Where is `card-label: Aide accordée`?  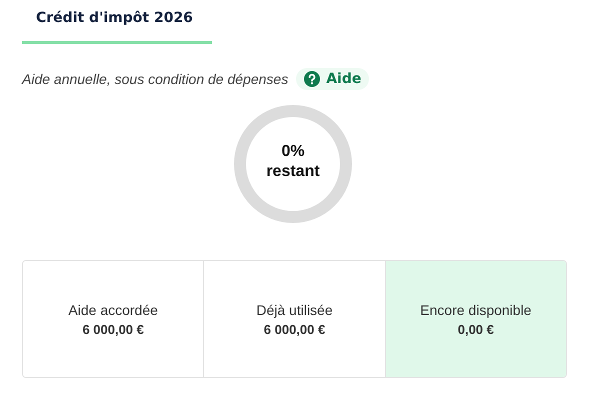 card-label: Aide accordée is located at coordinates (113, 310).